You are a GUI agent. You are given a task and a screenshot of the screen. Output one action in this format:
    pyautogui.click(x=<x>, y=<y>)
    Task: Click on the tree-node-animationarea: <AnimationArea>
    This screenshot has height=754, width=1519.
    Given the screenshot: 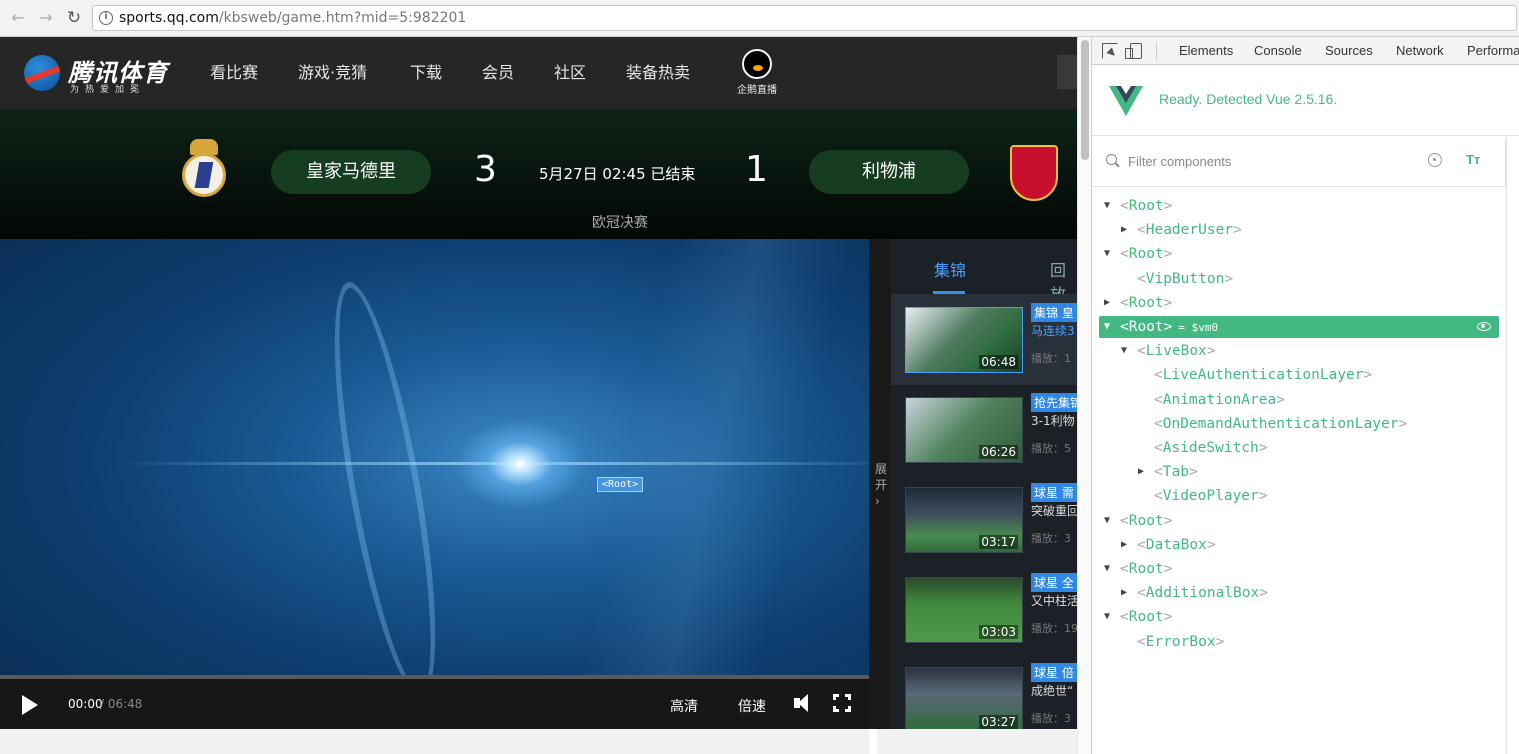 What is the action you would take?
    pyautogui.click(x=1188, y=400)
    